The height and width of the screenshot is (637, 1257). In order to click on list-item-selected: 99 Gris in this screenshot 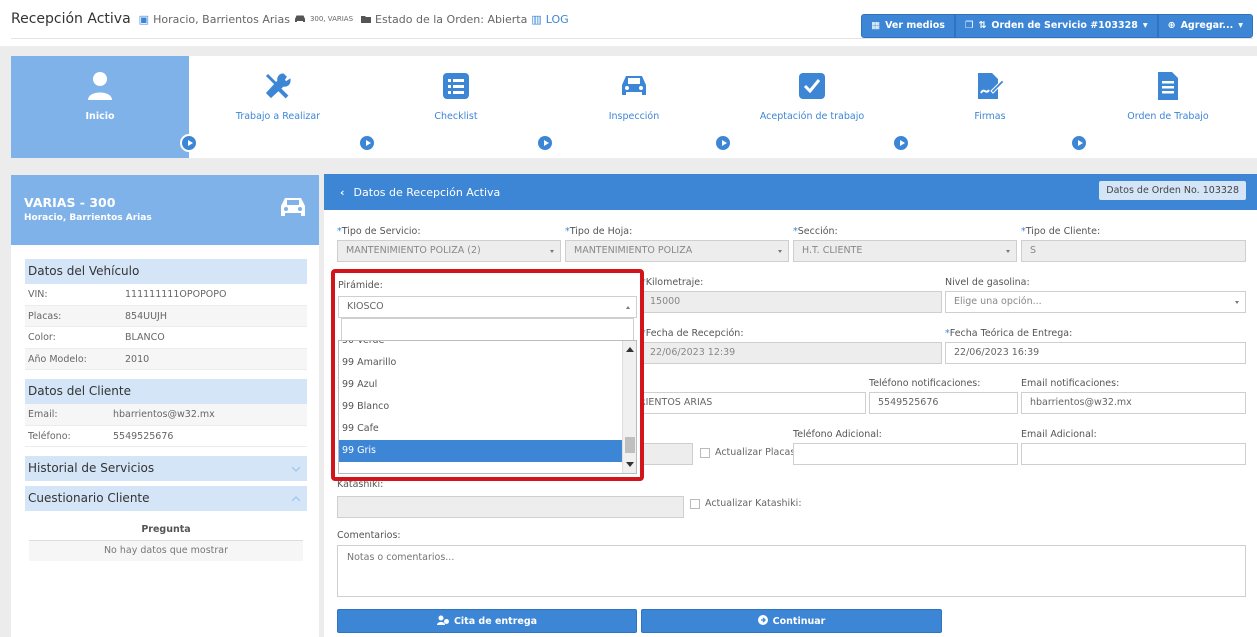, I will do `click(487, 451)`.